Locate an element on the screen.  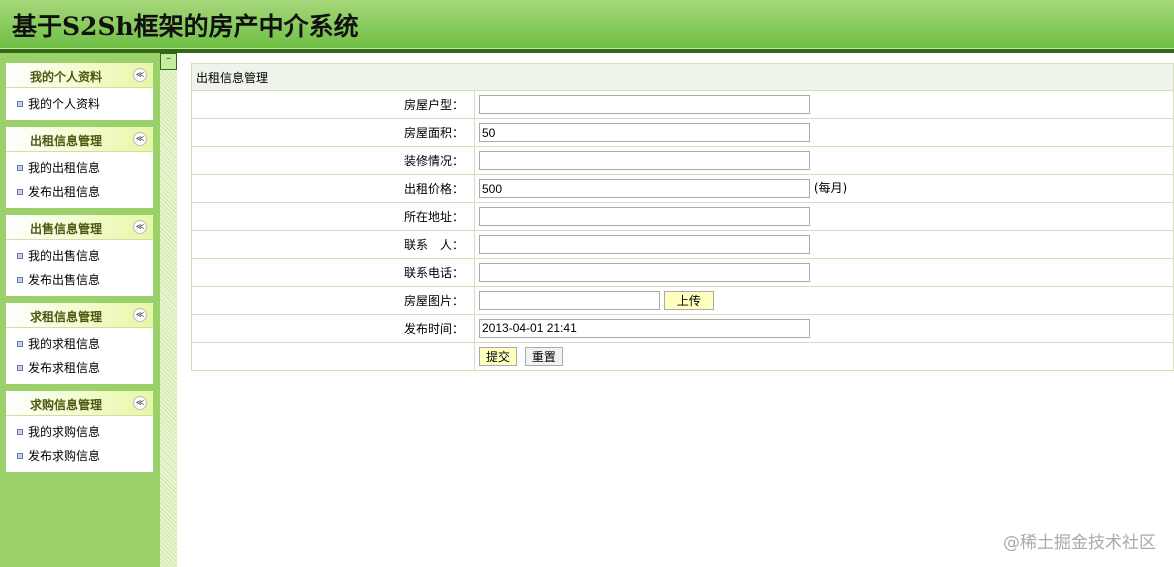
field-label: 所在地址： is located at coordinates (333, 216).